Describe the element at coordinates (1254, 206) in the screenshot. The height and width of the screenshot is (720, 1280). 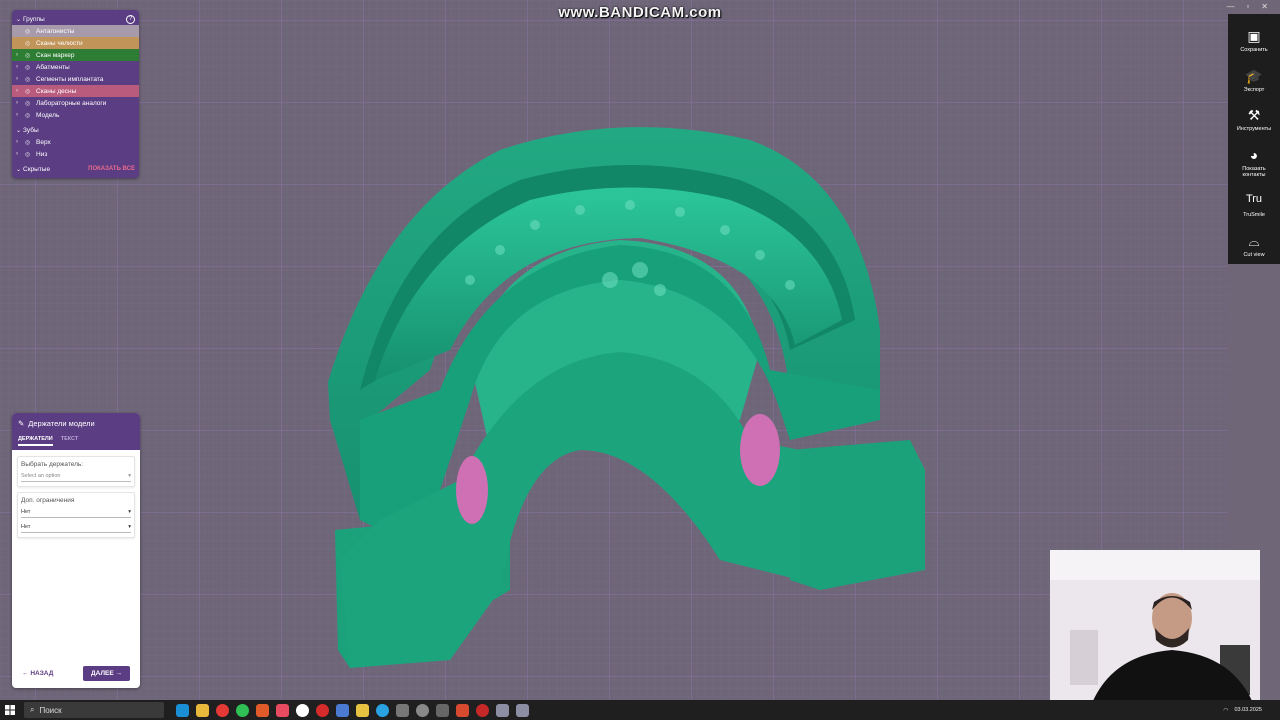
I see `toolbar-trusmile: Tru TruSmile` at that location.